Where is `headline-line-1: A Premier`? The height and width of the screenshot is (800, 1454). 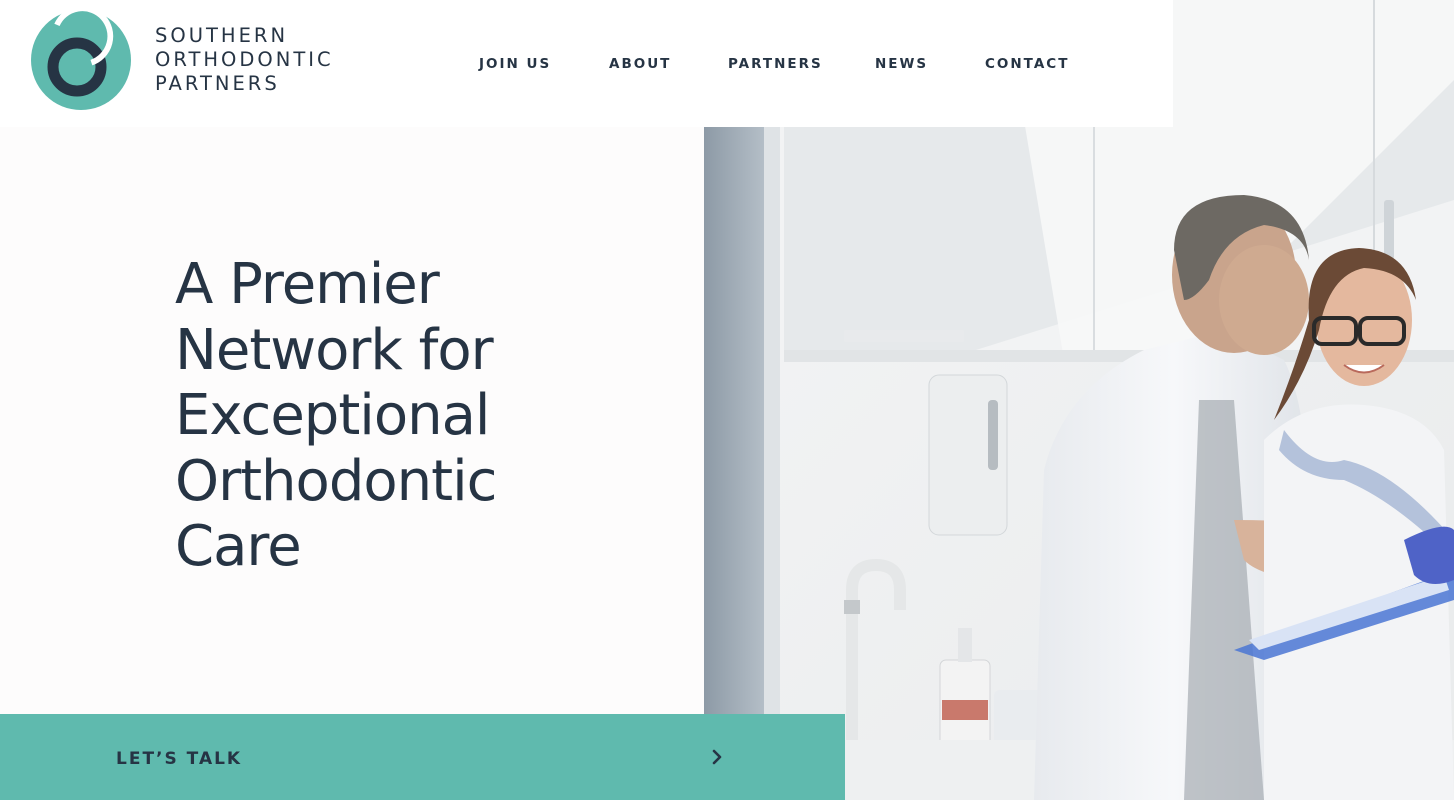 headline-line-1: A Premier is located at coordinates (307, 284).